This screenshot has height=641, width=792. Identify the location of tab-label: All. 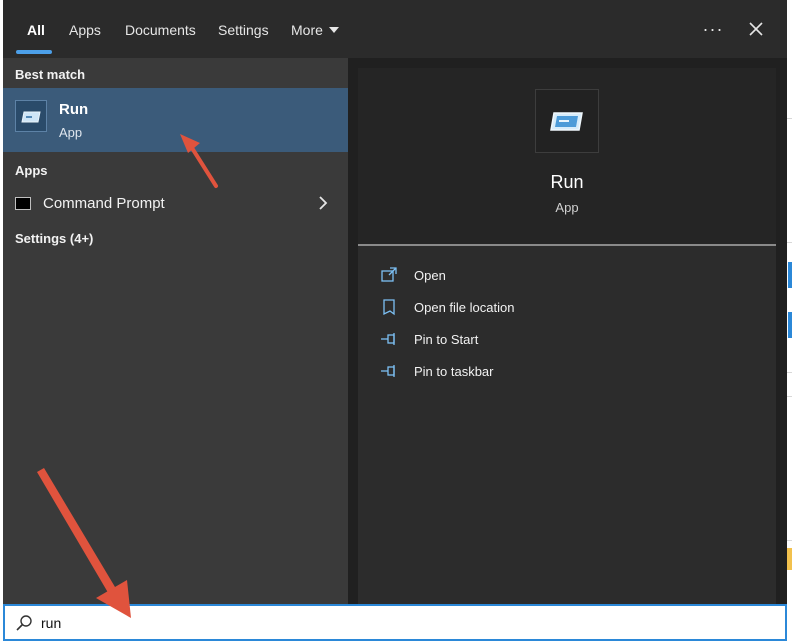
(36, 30).